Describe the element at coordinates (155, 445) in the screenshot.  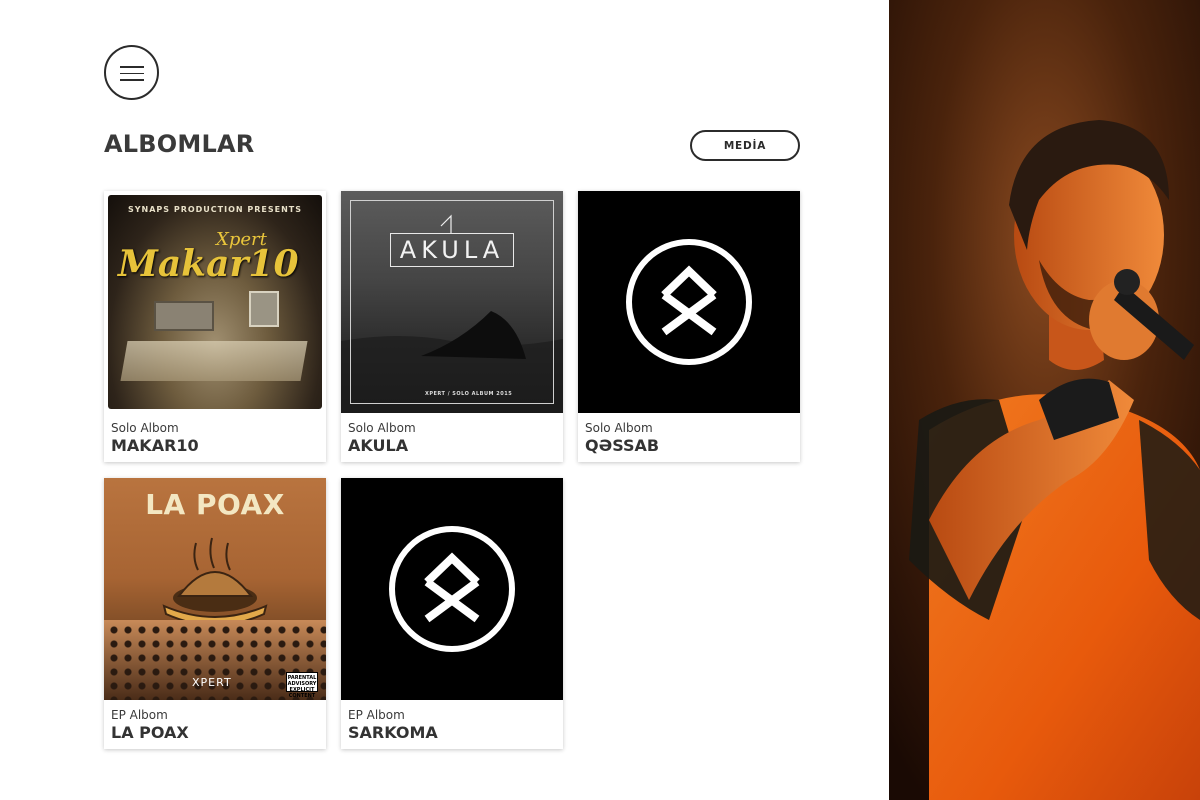
I see `album-title: MAKAR10` at that location.